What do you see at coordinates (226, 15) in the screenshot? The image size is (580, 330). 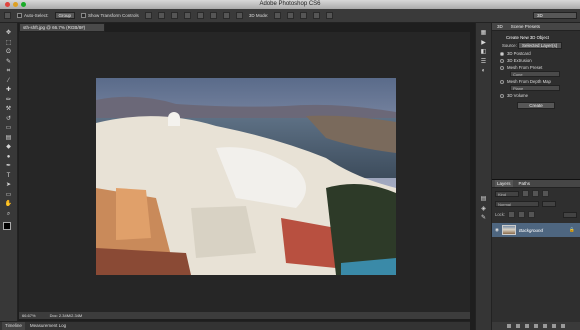 I see `distribute-icon` at bounding box center [226, 15].